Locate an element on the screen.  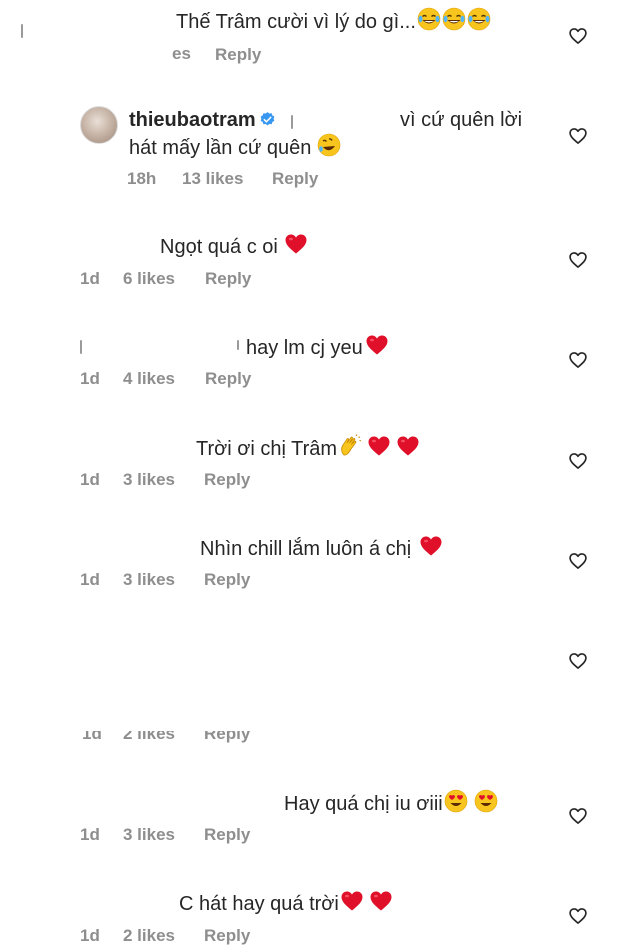
comment-meta: 1d 6 likes Reply is located at coordinates (150, 279).